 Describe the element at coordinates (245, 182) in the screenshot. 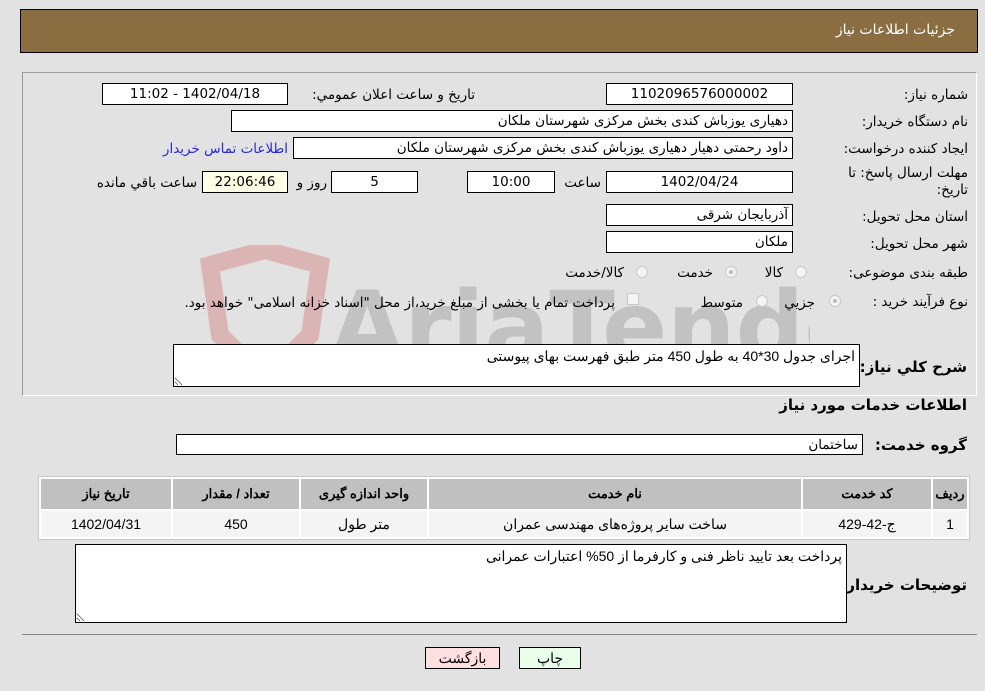

I see `remaining-time-field: 22:06:46` at that location.